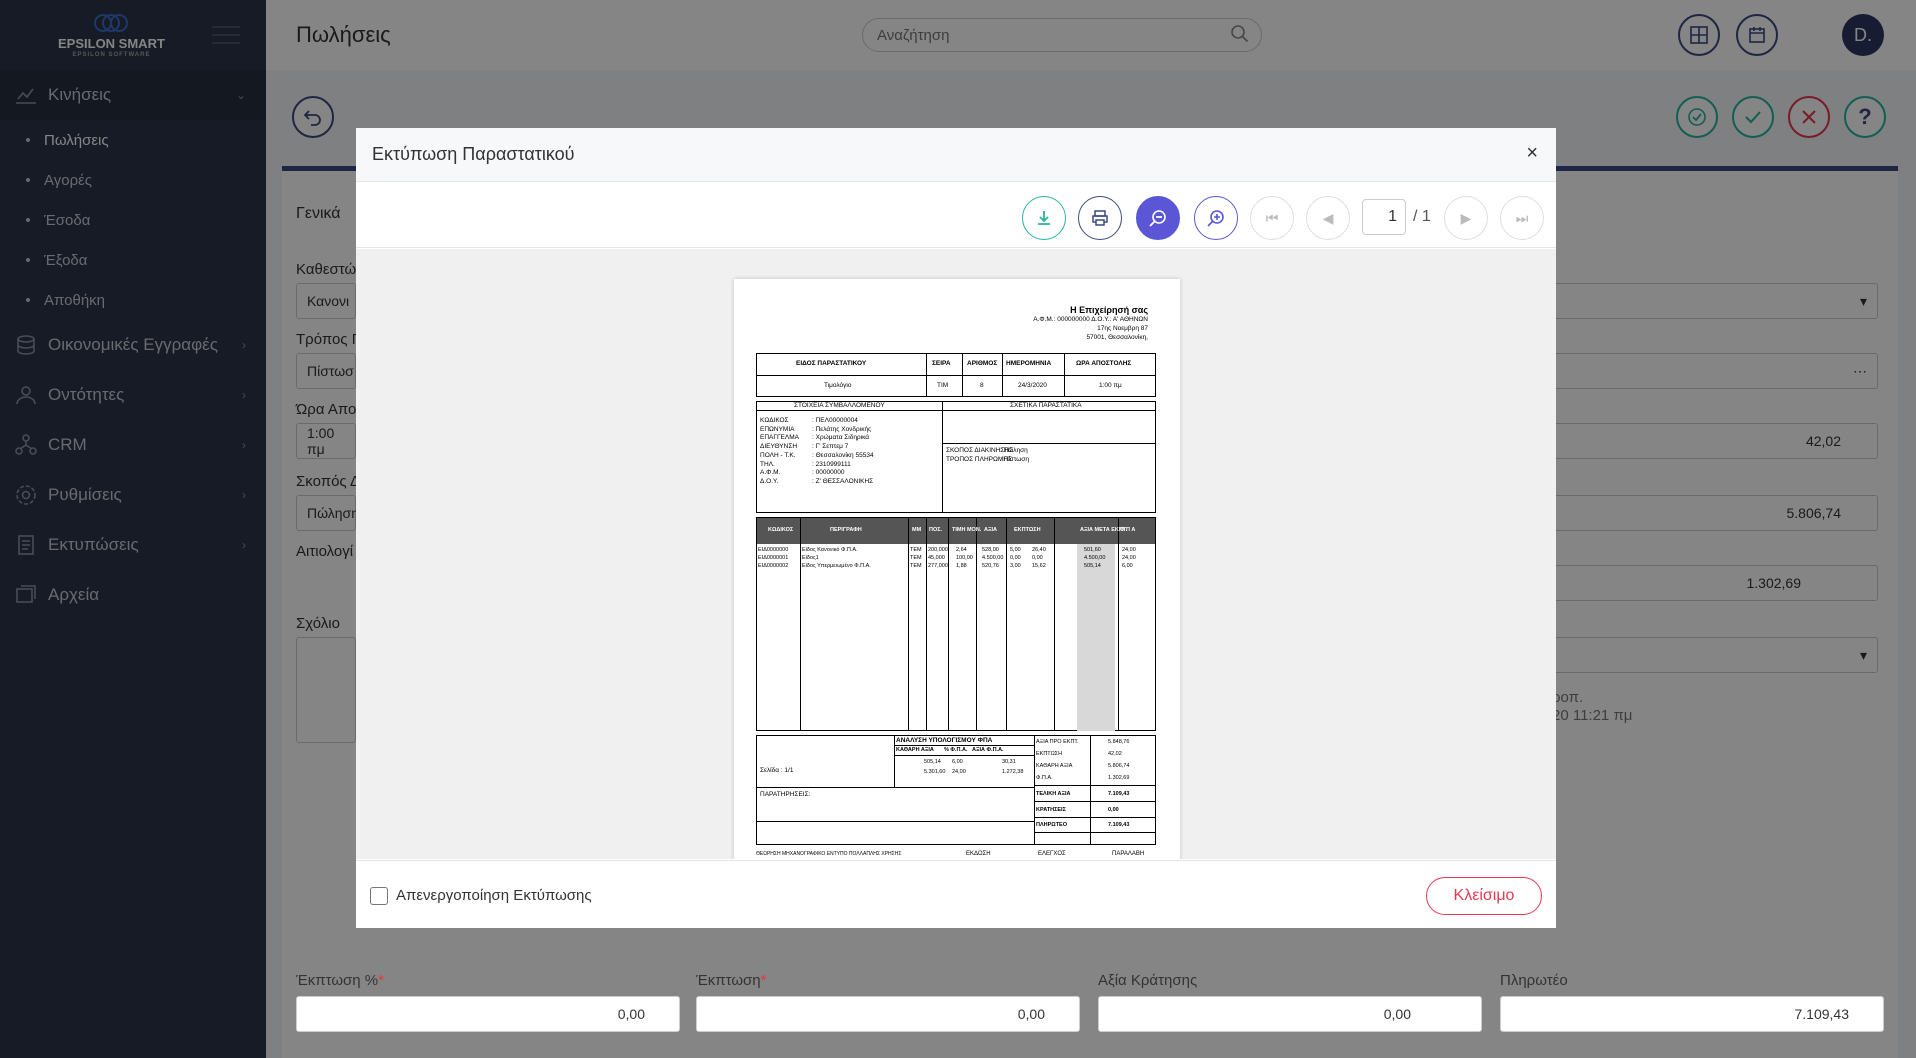  I want to click on doc-item-qty: 200,000, so click(938, 550).